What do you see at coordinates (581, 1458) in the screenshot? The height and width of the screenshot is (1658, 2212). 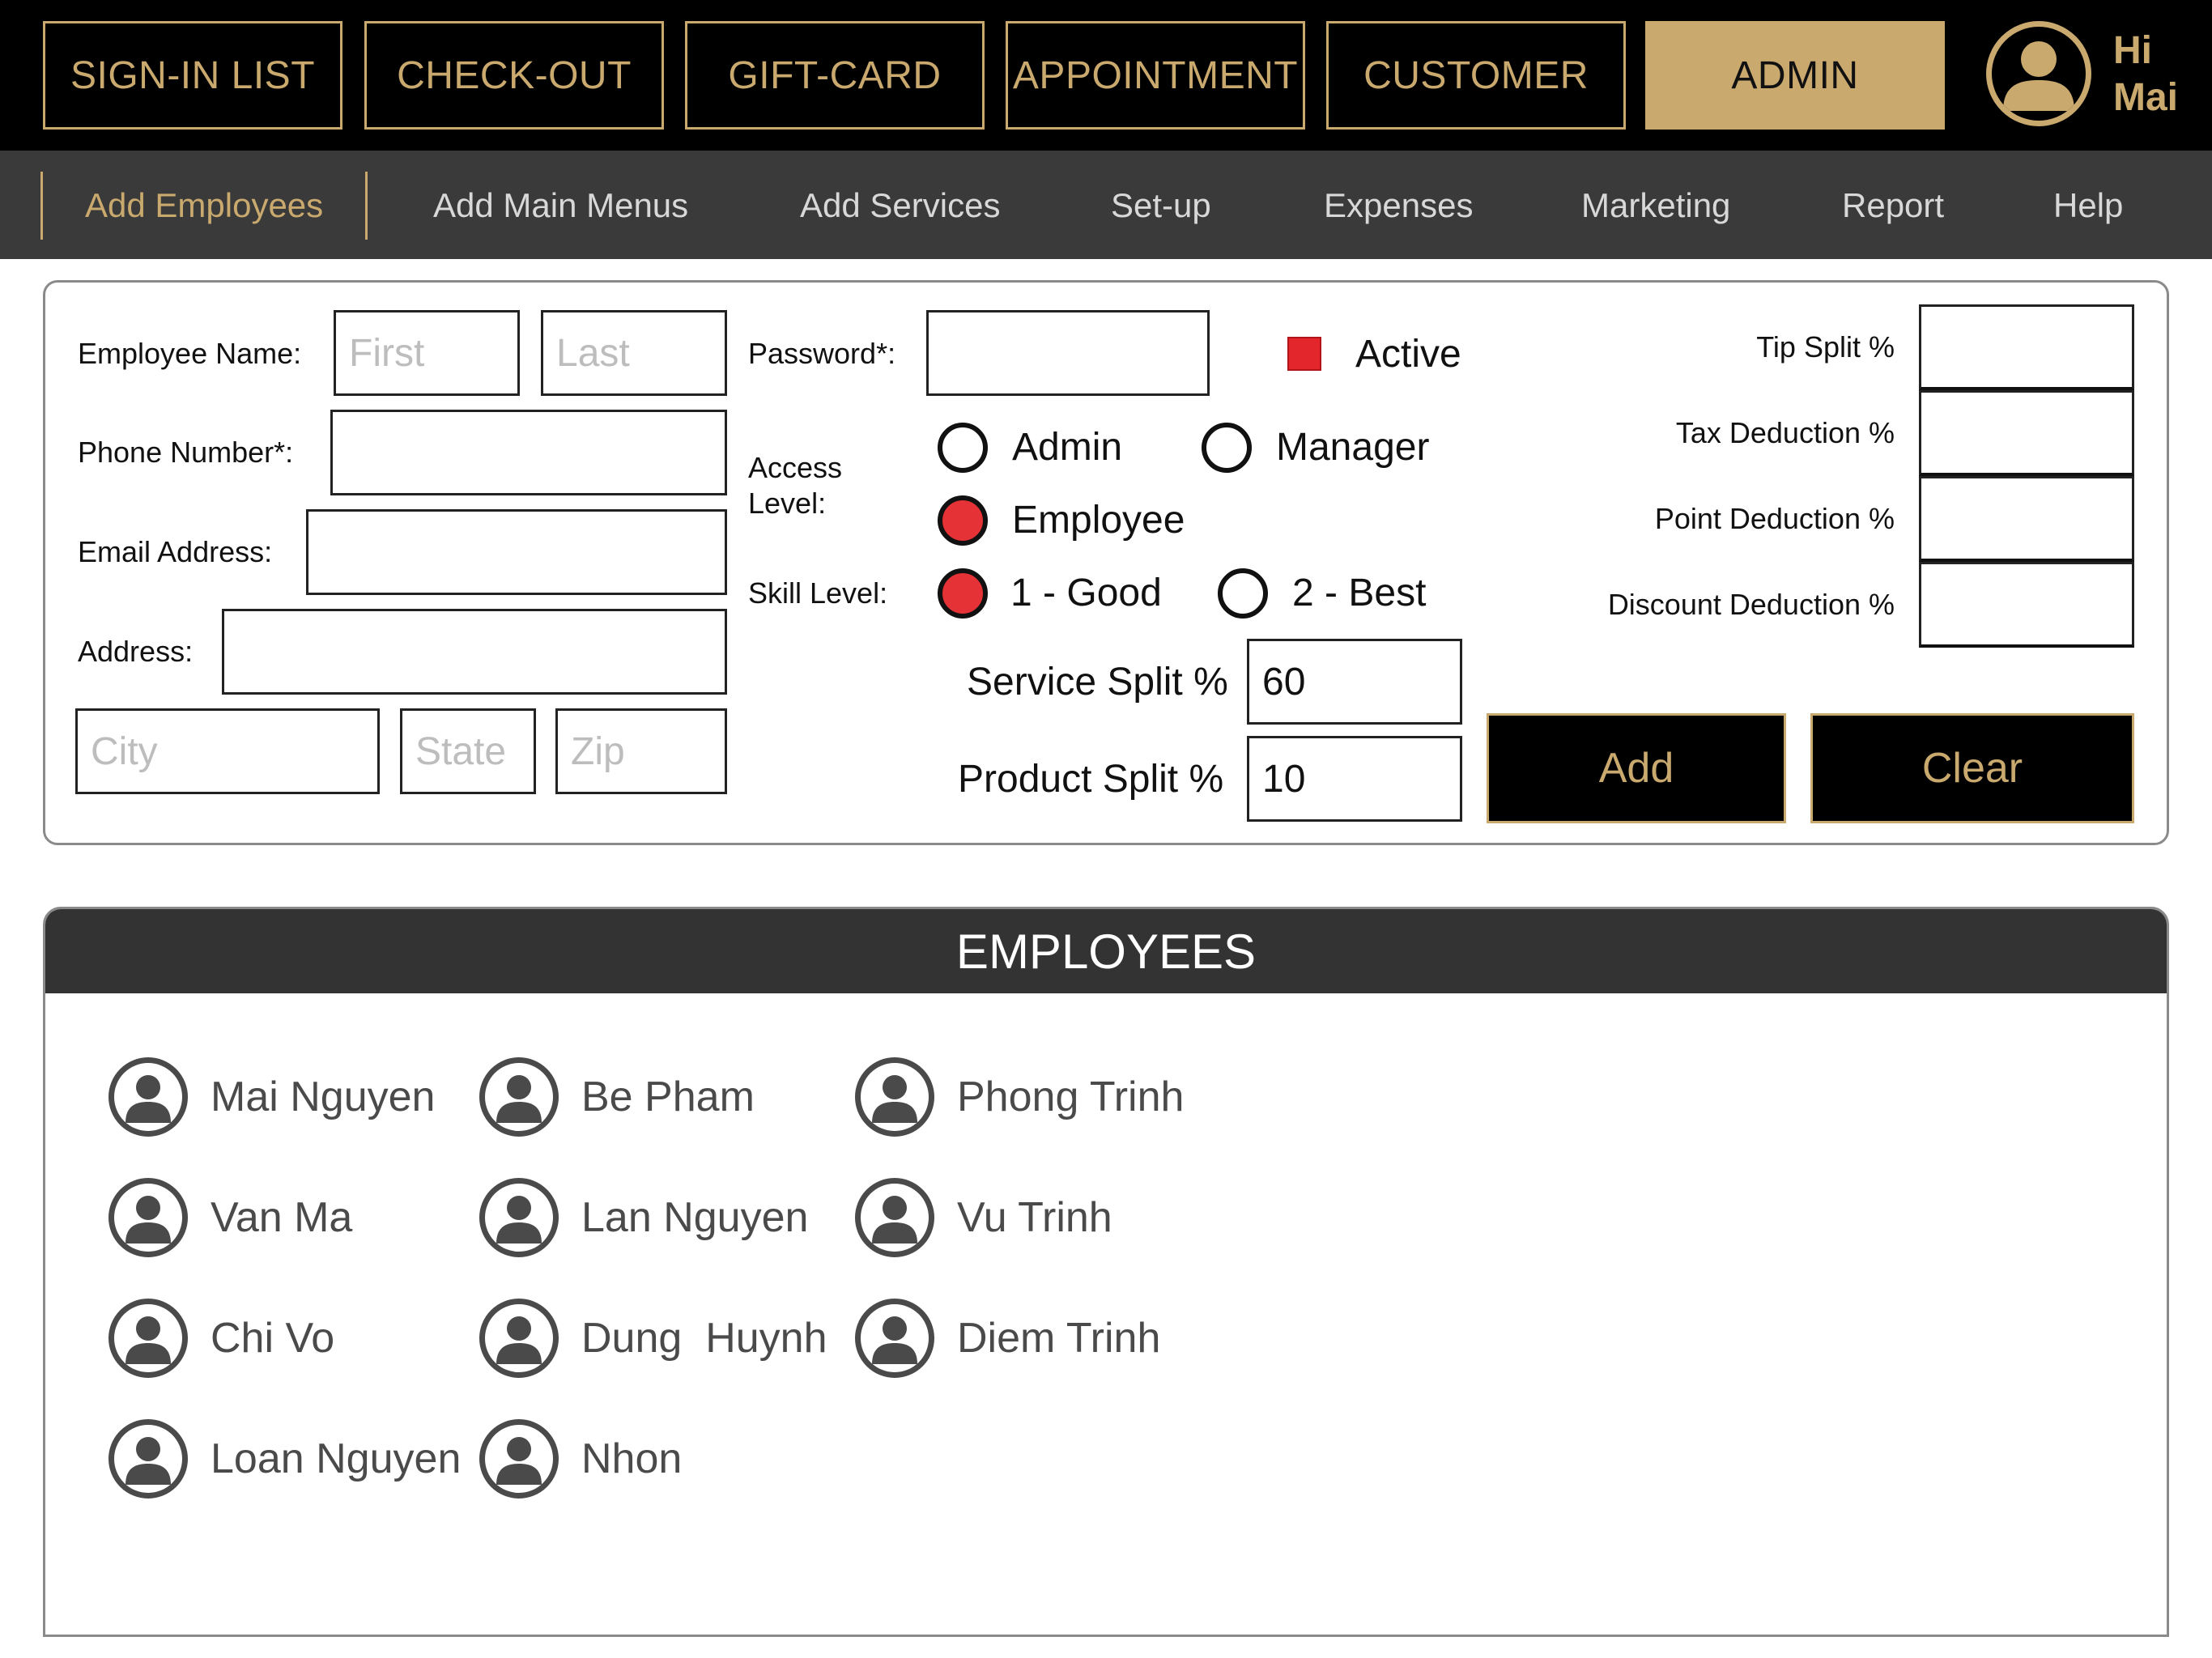 I see `employee-item: Nhon` at bounding box center [581, 1458].